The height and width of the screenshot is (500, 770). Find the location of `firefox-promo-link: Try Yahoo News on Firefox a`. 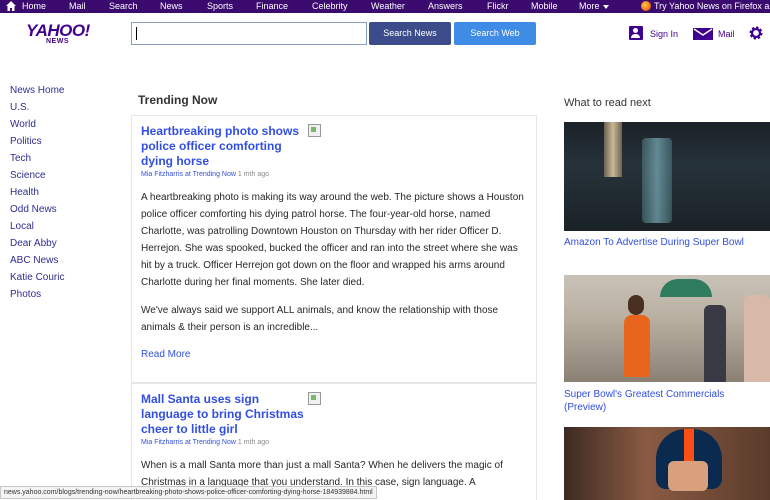

firefox-promo-link: Try Yahoo News on Firefox a is located at coordinates (711, 6).